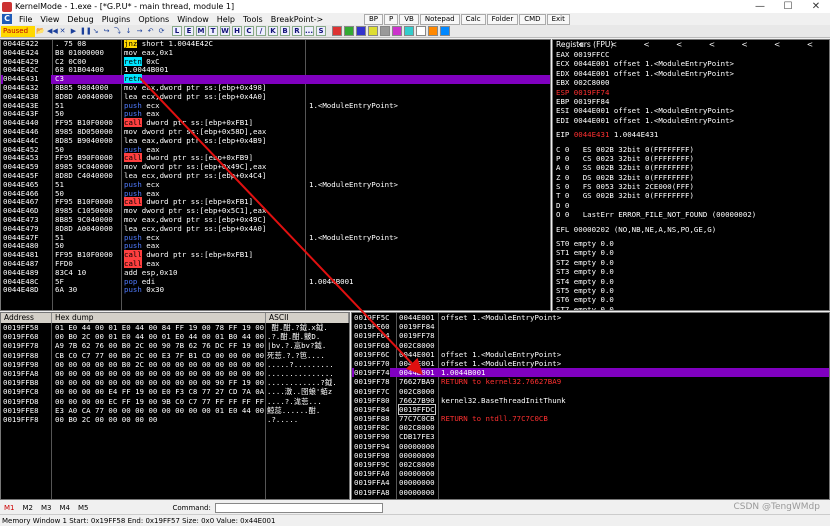  Describe the element at coordinates (275, 70) in the screenshot. I see `disasm-row: 0044E42C 68 01B04400 1.0044B001` at that location.